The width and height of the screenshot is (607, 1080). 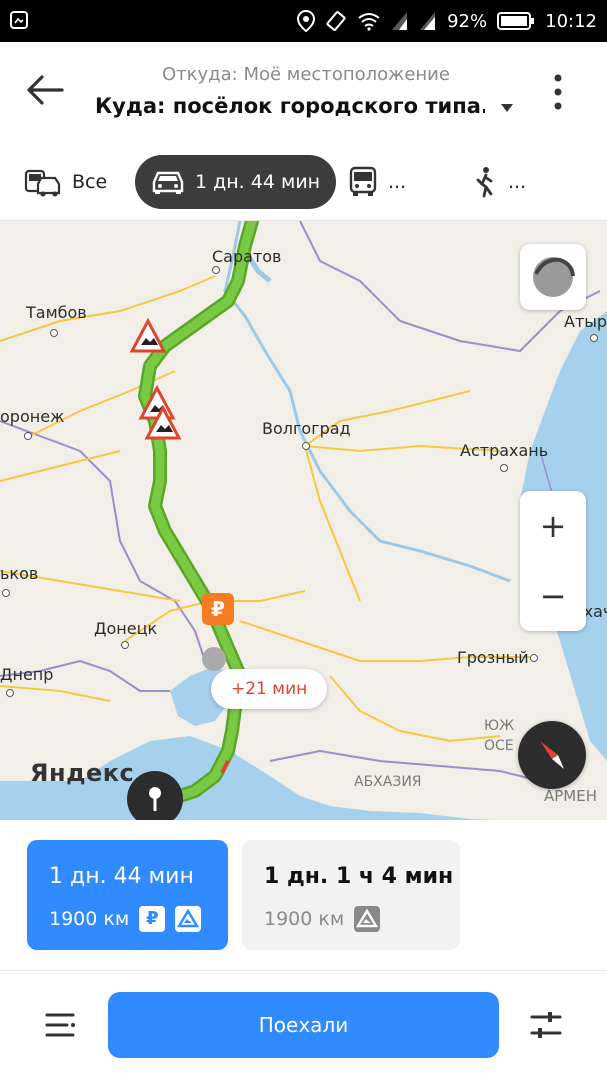 I want to click on back-arrow-icon, so click(x=45, y=90).